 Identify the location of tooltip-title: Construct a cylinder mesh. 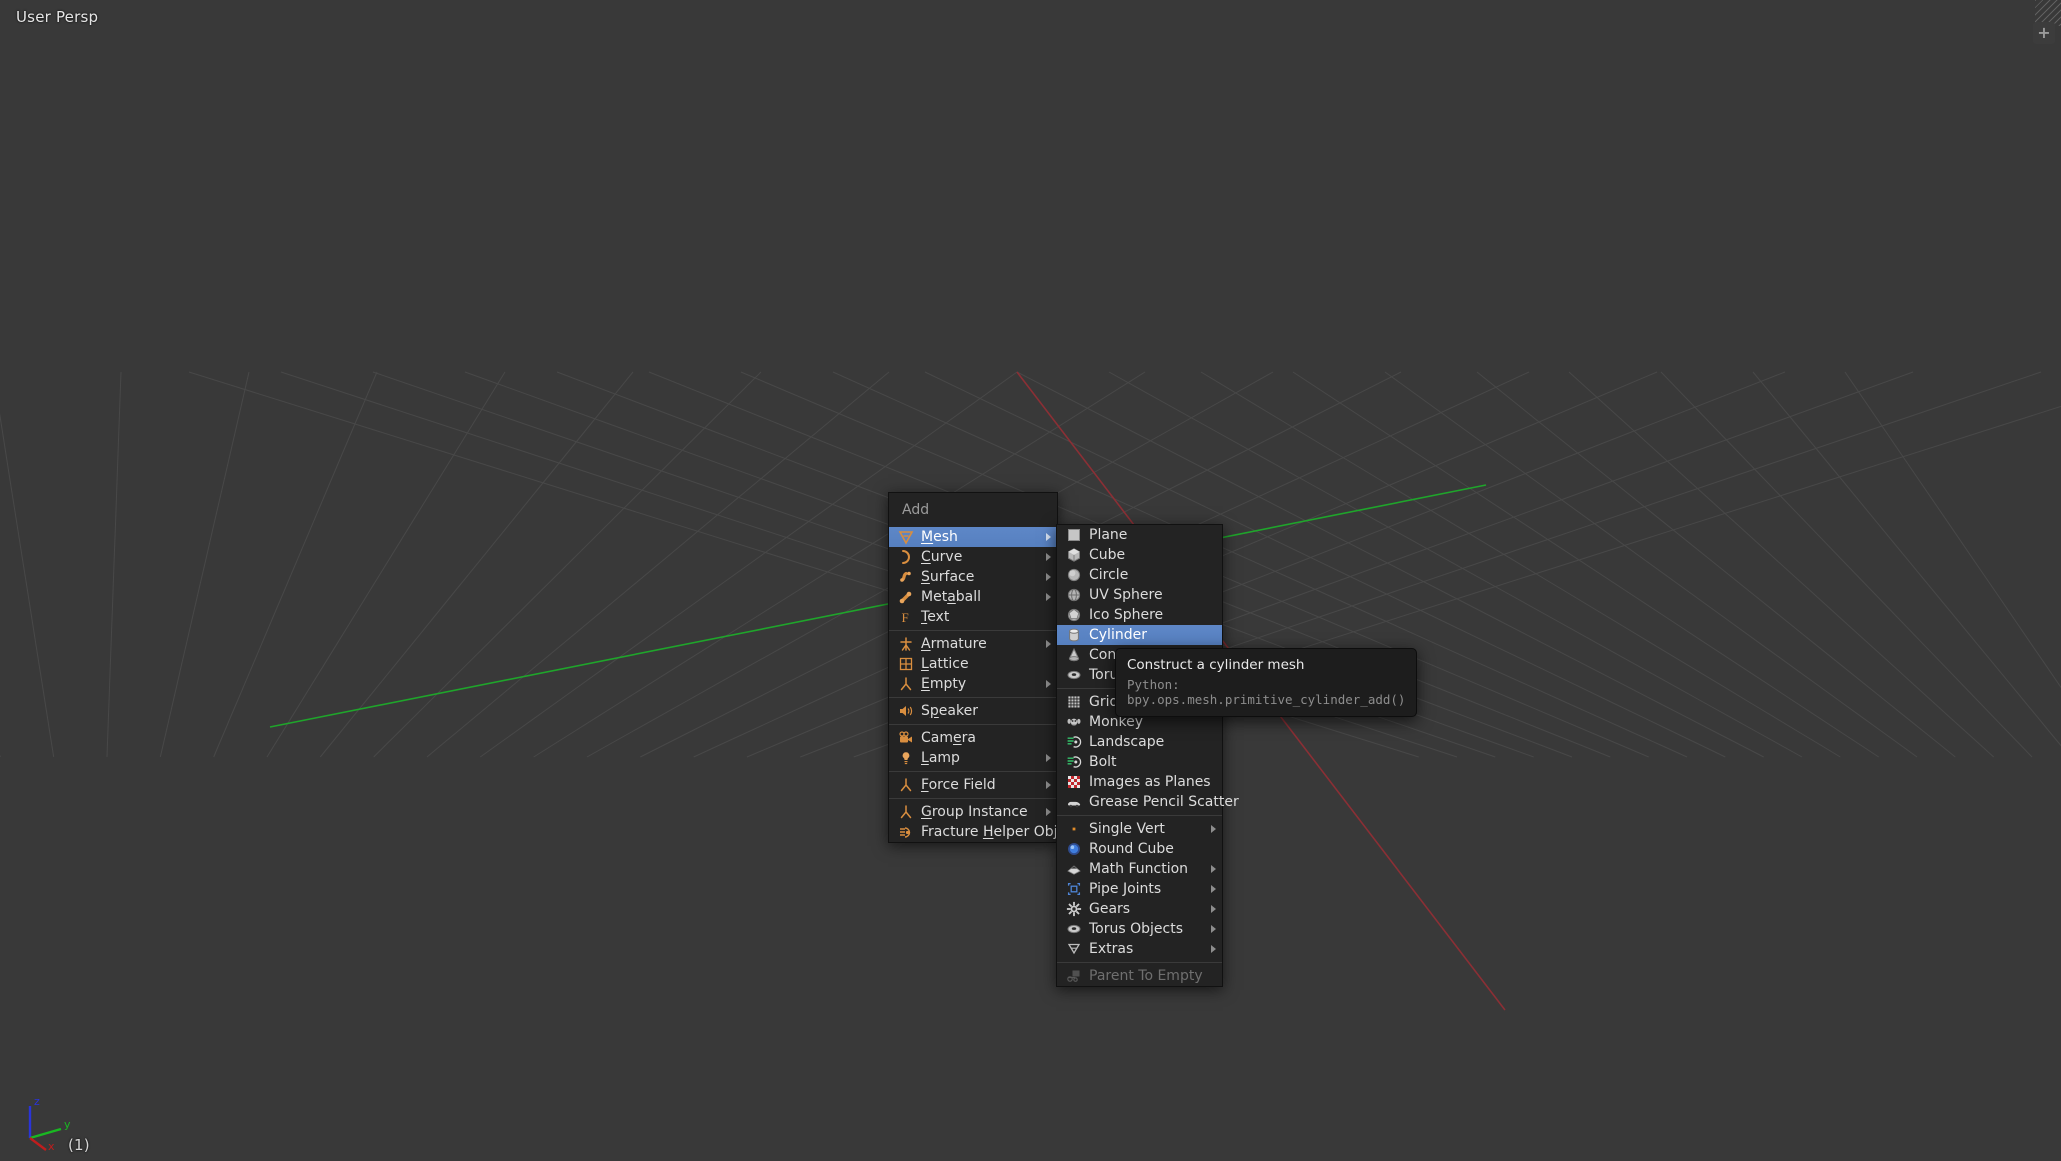
(1216, 665).